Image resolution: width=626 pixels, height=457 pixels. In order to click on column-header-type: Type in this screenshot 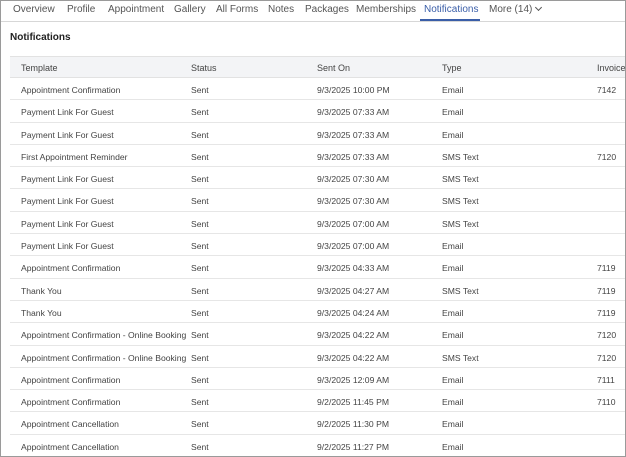, I will do `click(452, 68)`.